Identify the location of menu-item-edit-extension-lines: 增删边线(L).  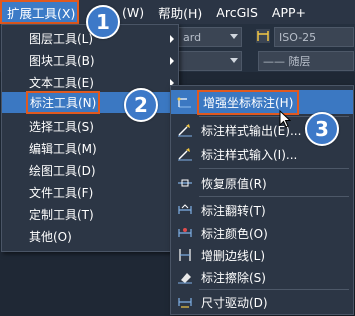
(262, 255).